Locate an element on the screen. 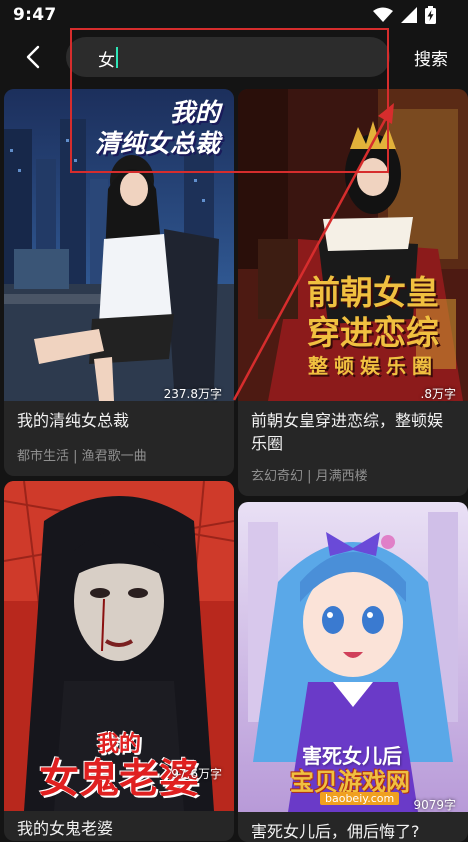  back-button is located at coordinates (33, 57).